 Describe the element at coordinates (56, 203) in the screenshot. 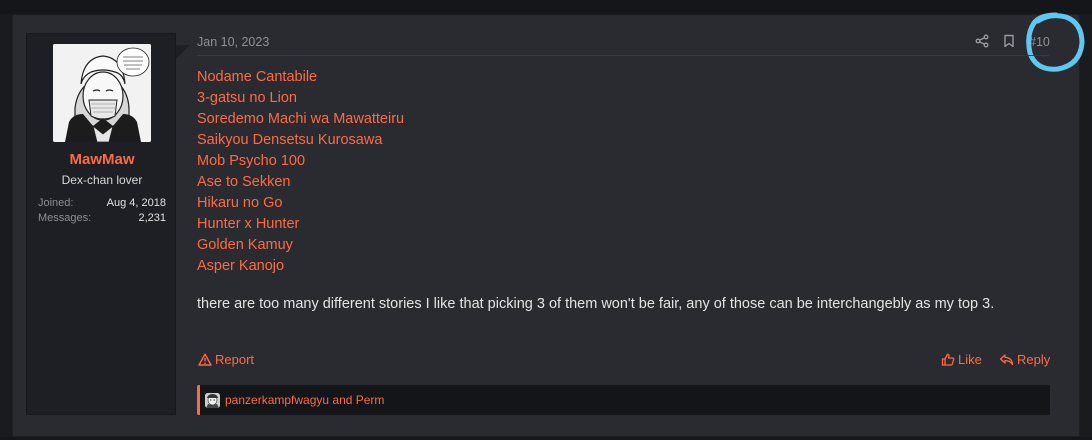

I see `joined-label: Joined:` at that location.